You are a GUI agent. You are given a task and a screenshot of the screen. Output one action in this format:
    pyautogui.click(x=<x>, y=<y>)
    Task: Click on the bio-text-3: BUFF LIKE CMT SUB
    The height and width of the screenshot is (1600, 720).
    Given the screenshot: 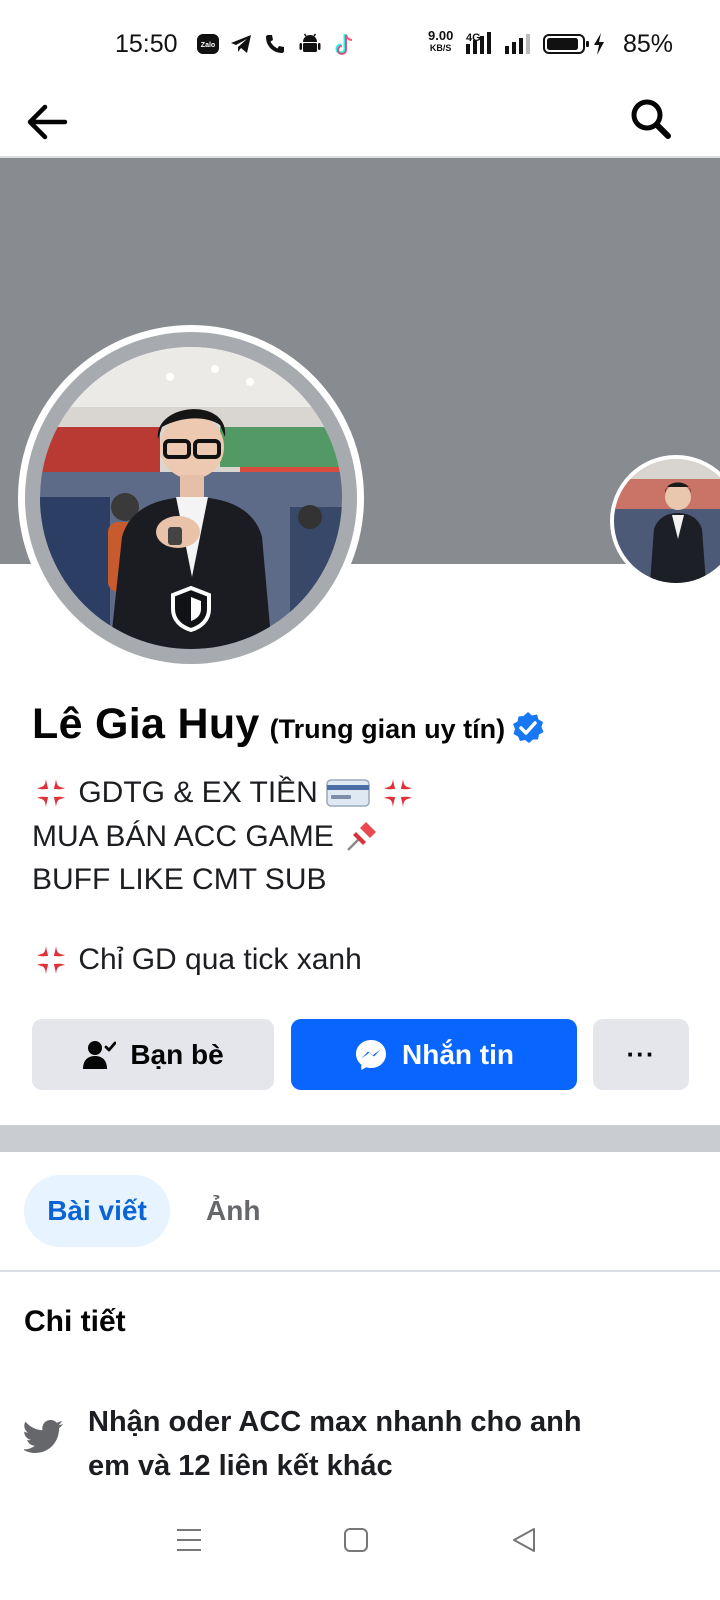 What is the action you would take?
    pyautogui.click(x=179, y=880)
    